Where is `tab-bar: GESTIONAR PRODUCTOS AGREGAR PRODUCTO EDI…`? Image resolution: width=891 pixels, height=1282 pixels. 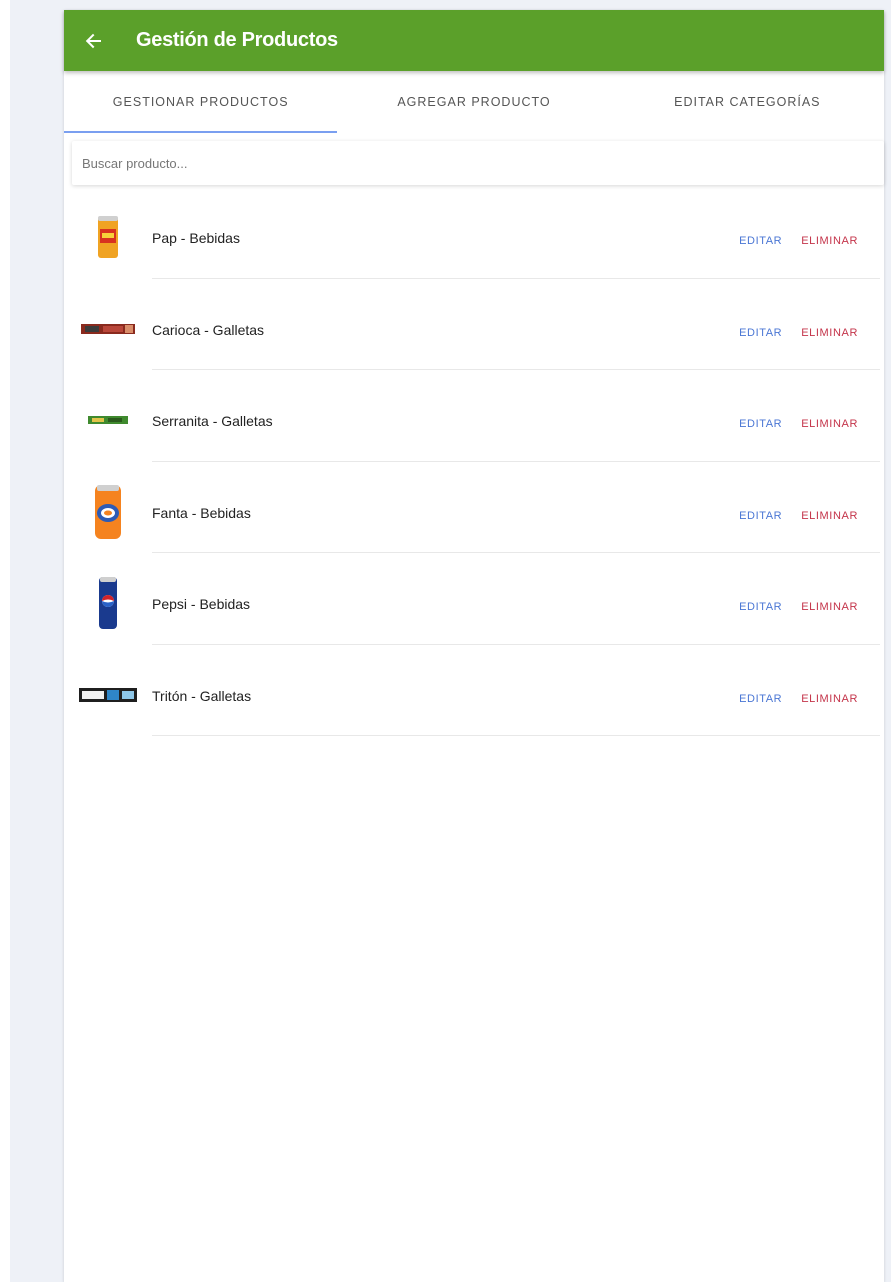
tab-bar: GESTIONAR PRODUCTOS AGREGAR PRODUCTO EDI… is located at coordinates (474, 102).